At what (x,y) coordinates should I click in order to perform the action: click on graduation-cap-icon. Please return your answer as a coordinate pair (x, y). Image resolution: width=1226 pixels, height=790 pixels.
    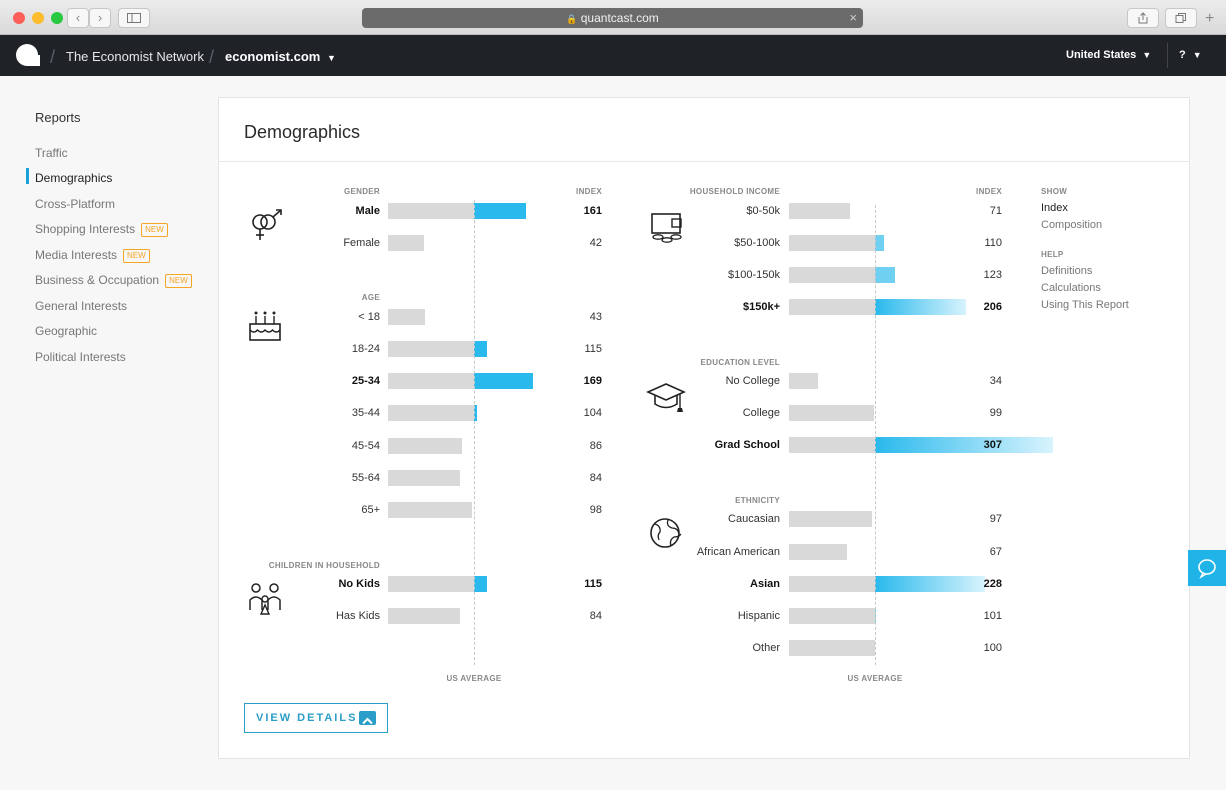
    Looking at the image, I should click on (666, 397).